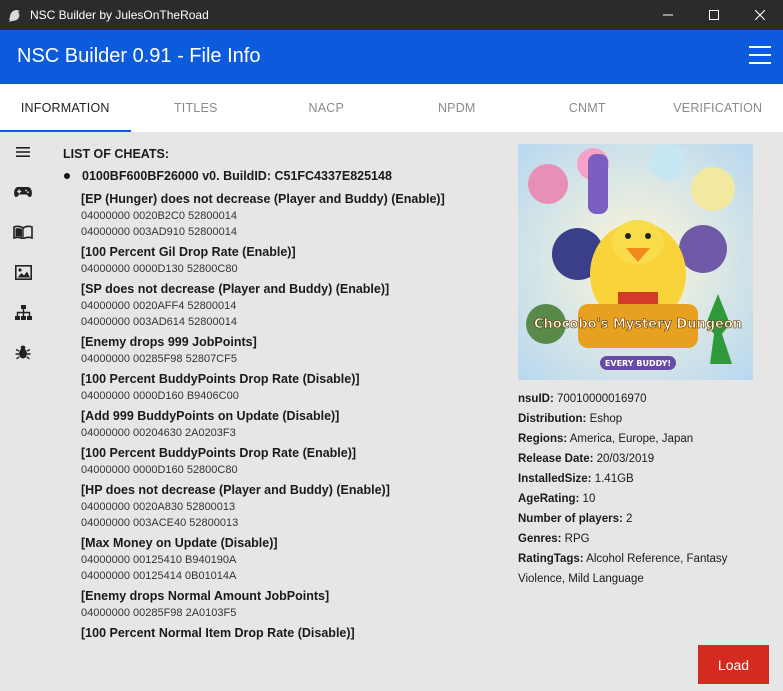  Describe the element at coordinates (159, 322) in the screenshot. I see `cheat-code-line: 04000000 003AD614 52800014` at that location.